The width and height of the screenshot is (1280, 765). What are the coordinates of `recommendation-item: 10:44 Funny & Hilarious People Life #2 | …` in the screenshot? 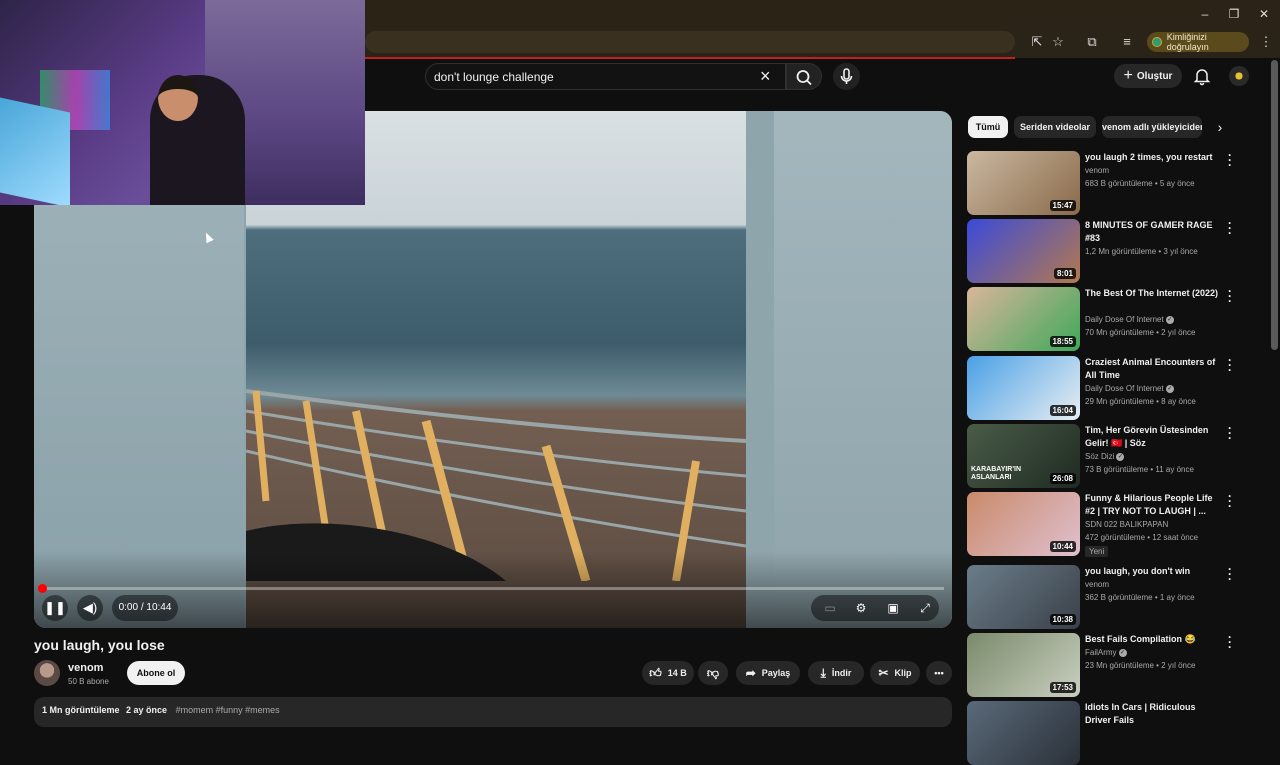 It's located at (1107, 523).